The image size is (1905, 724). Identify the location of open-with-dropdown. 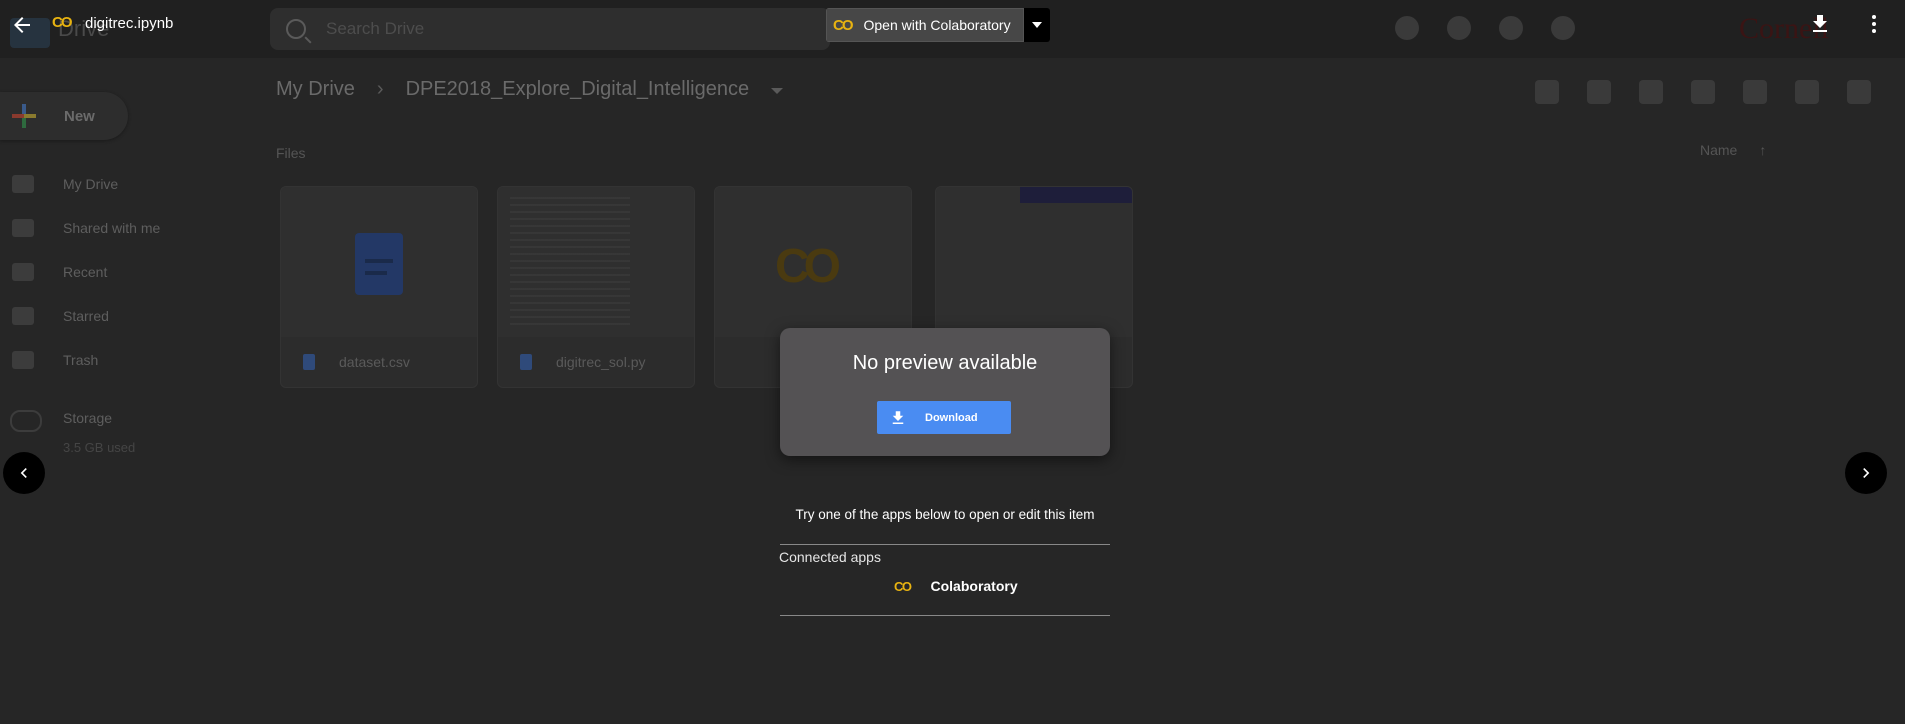
(1036, 25).